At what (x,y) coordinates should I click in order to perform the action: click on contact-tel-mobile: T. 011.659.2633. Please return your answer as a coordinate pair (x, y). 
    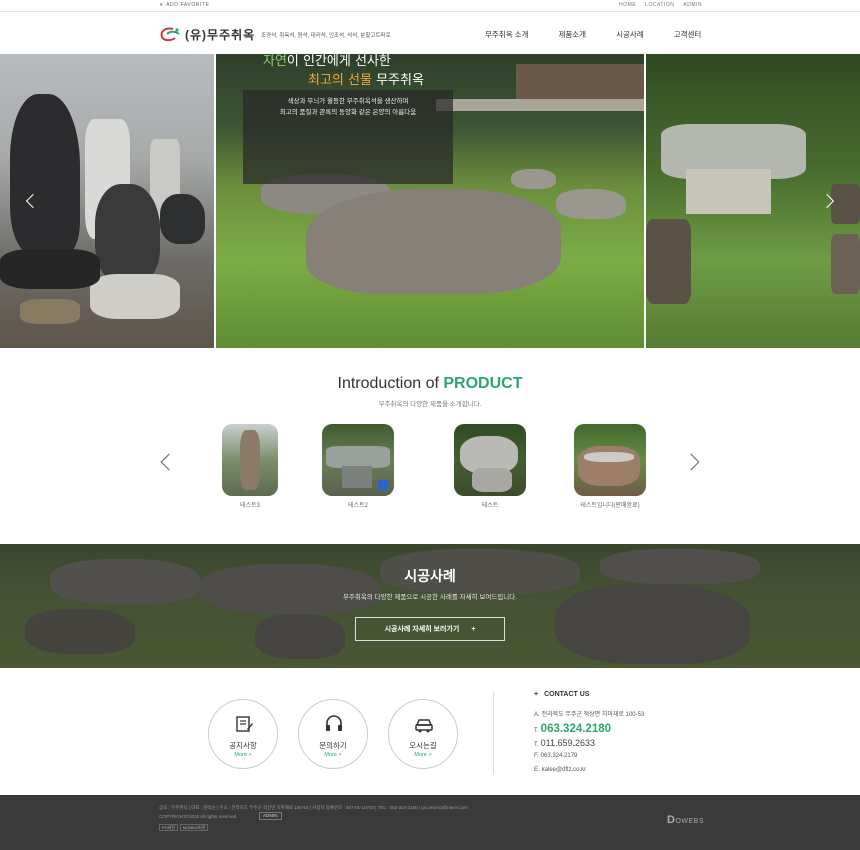
    Looking at the image, I should click on (564, 743).